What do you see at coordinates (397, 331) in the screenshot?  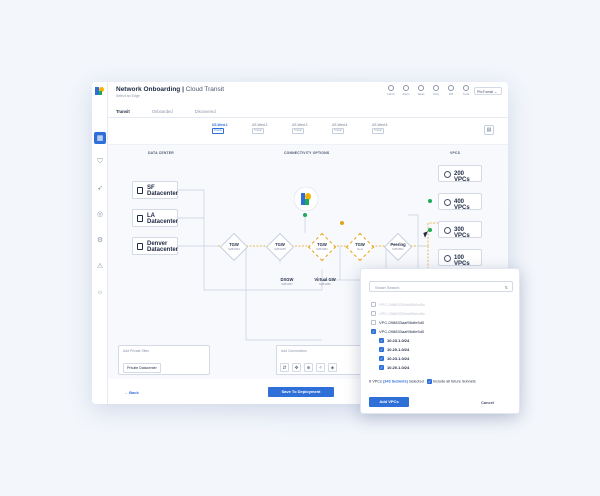 I see `vpc-option: ✓ VPC-098833aaf96dfe5d0` at bounding box center [397, 331].